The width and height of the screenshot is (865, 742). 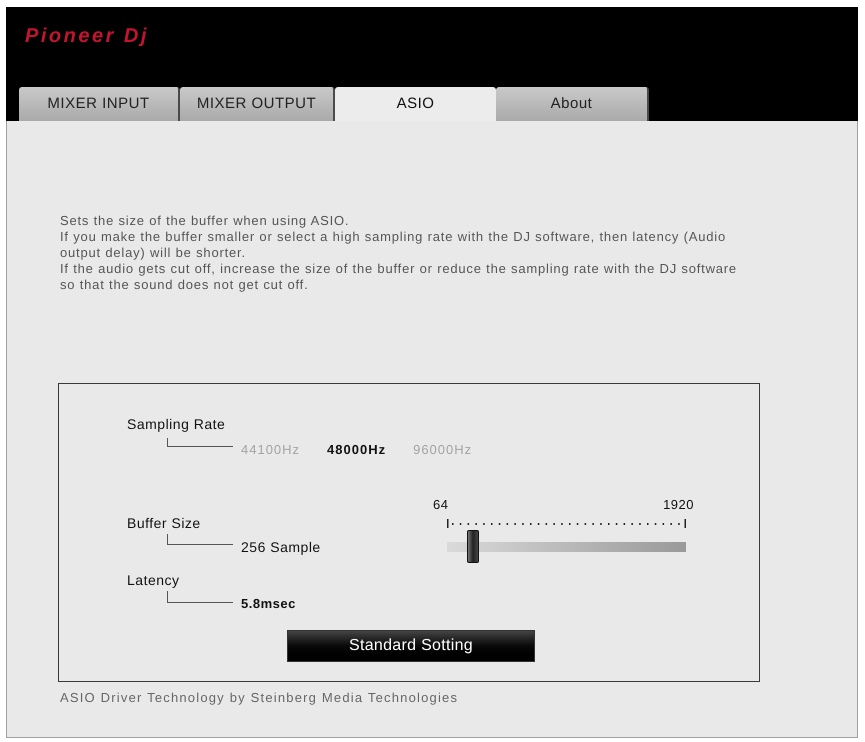 What do you see at coordinates (87, 36) in the screenshot?
I see `logo: Pioneer Dj` at bounding box center [87, 36].